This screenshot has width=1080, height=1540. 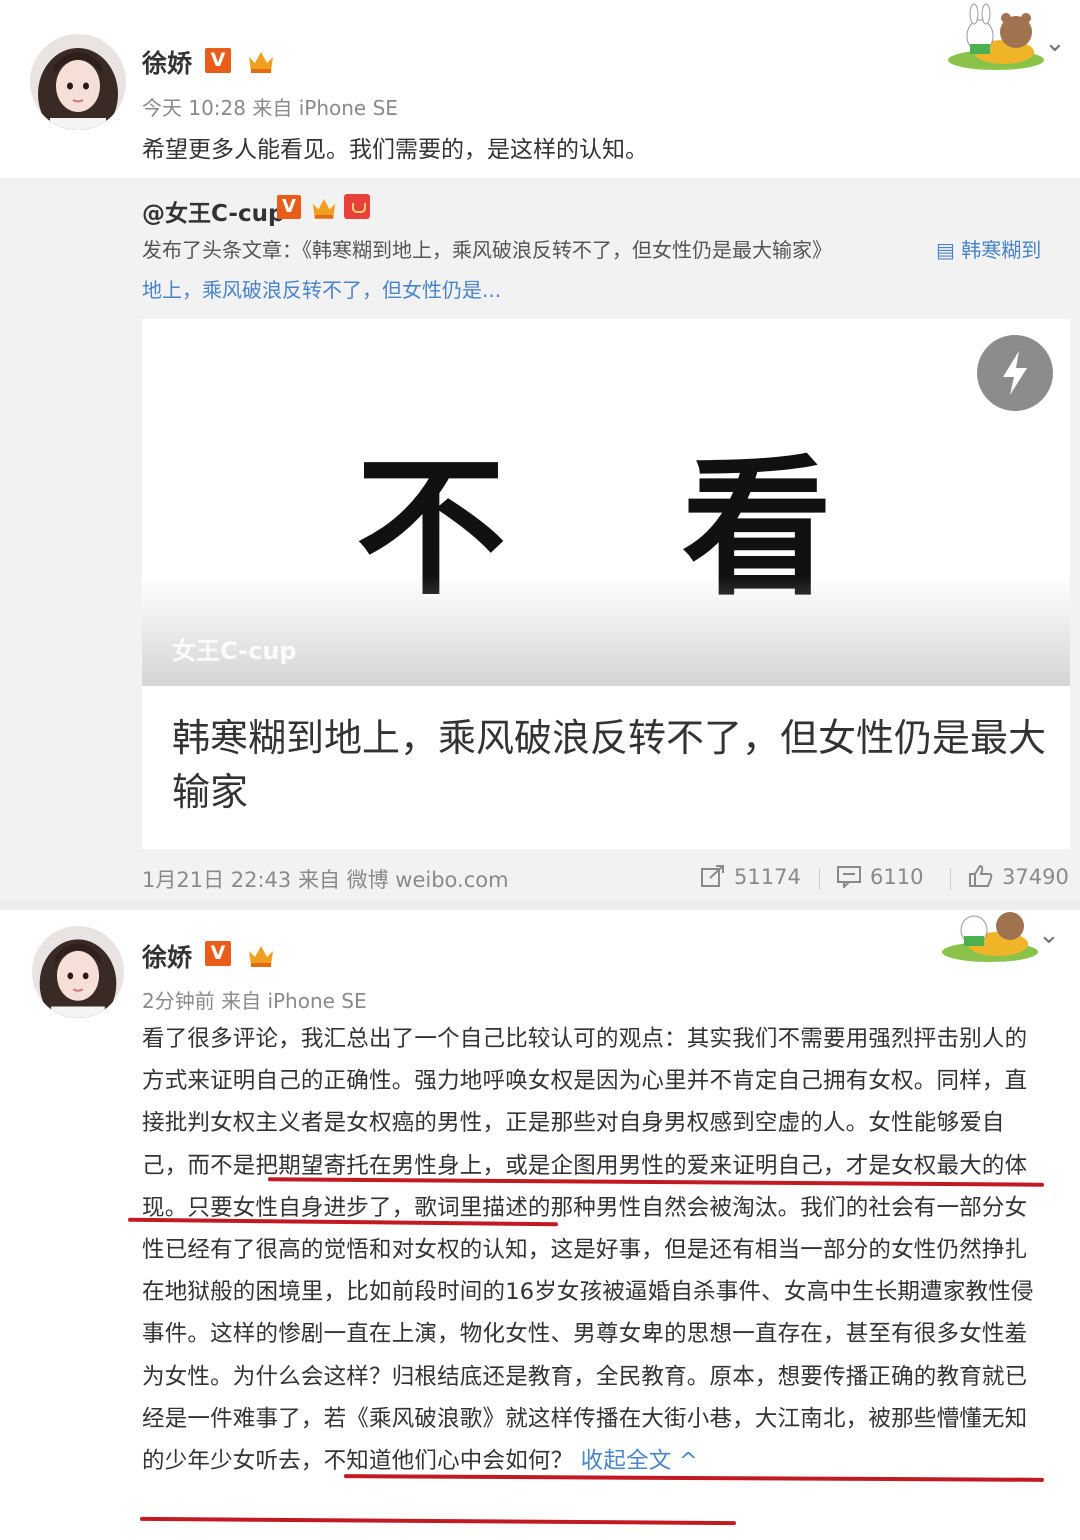 What do you see at coordinates (981, 875) in the screenshot?
I see `thumbs-up-icon` at bounding box center [981, 875].